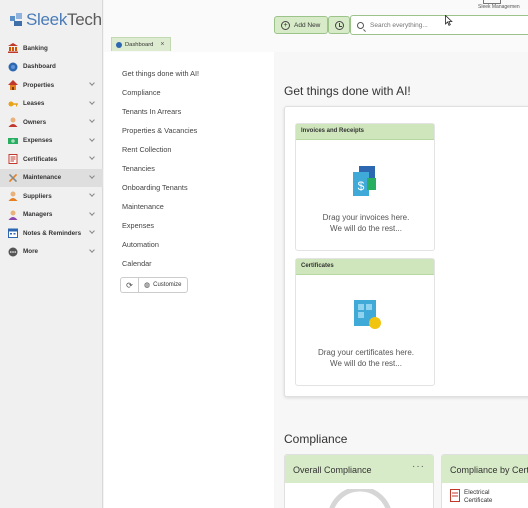 The height and width of the screenshot is (508, 528). What do you see at coordinates (449, 20) in the screenshot?
I see `mouse-cursor-icon` at bounding box center [449, 20].